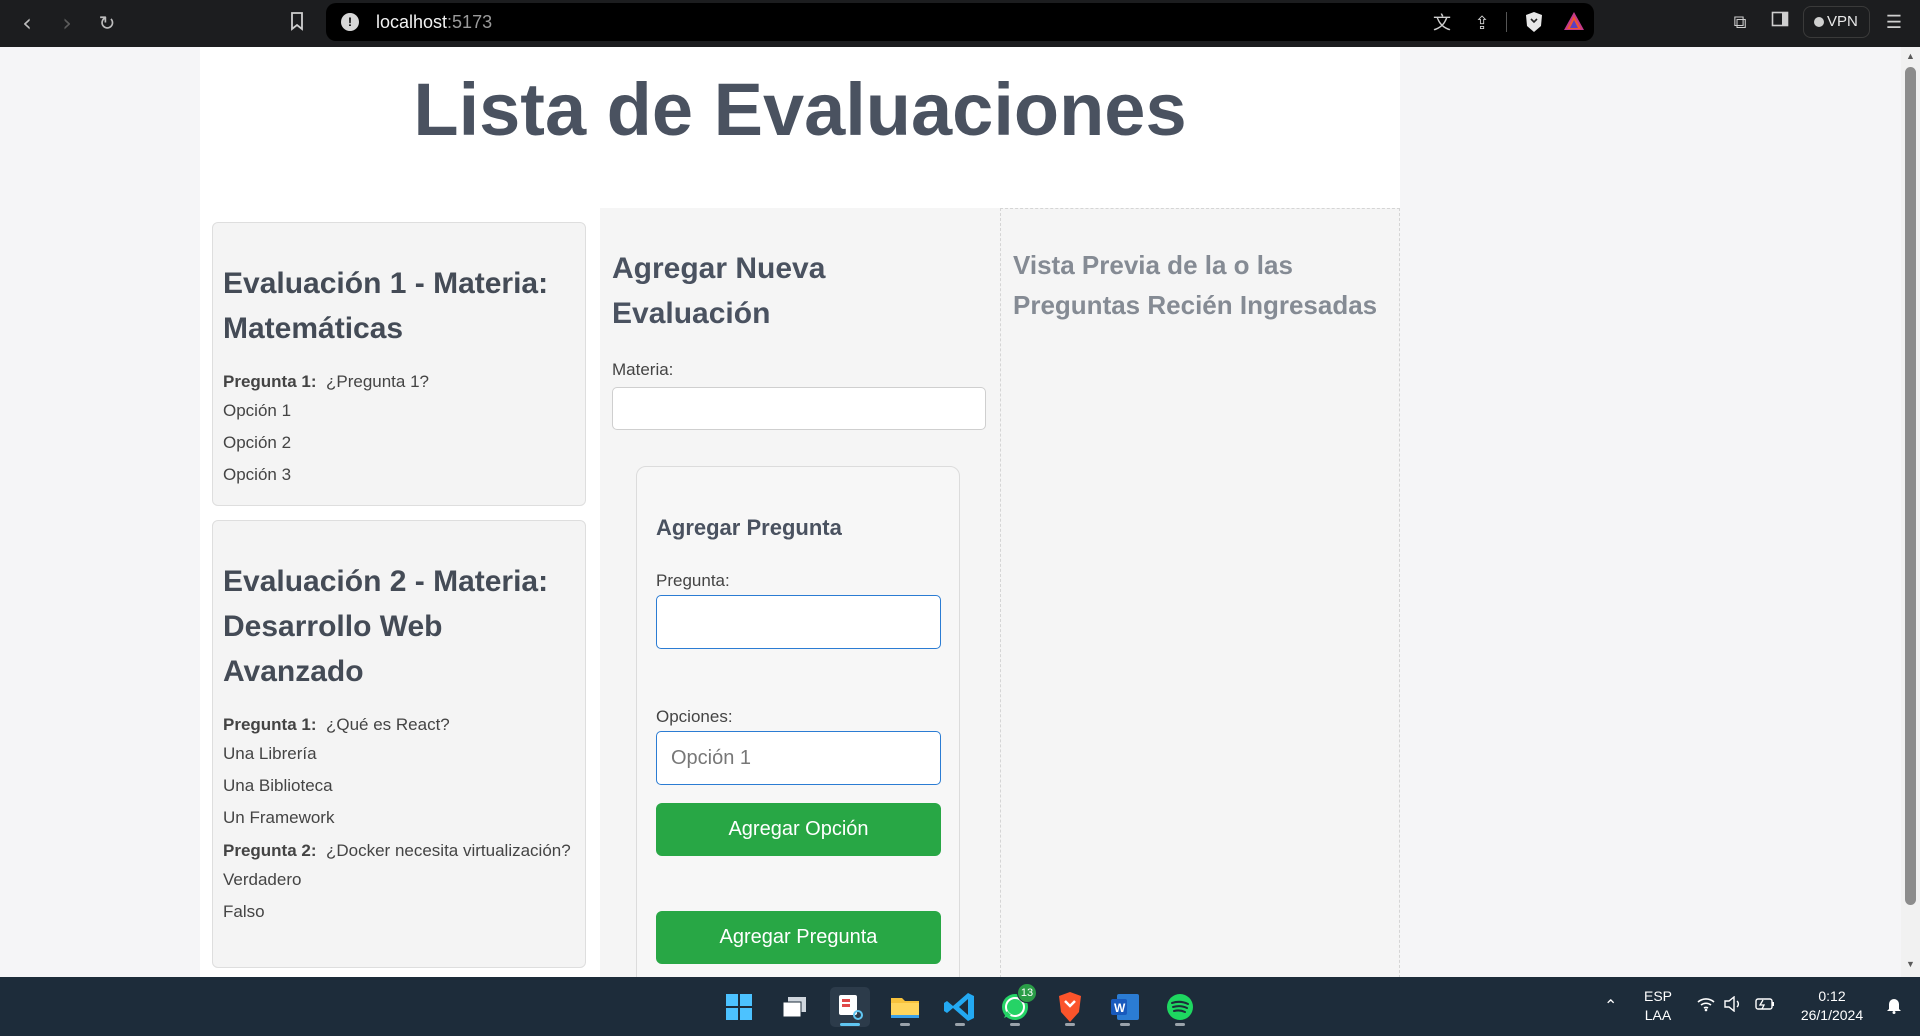  What do you see at coordinates (643, 369) in the screenshot?
I see `materia-label: Materia:` at bounding box center [643, 369].